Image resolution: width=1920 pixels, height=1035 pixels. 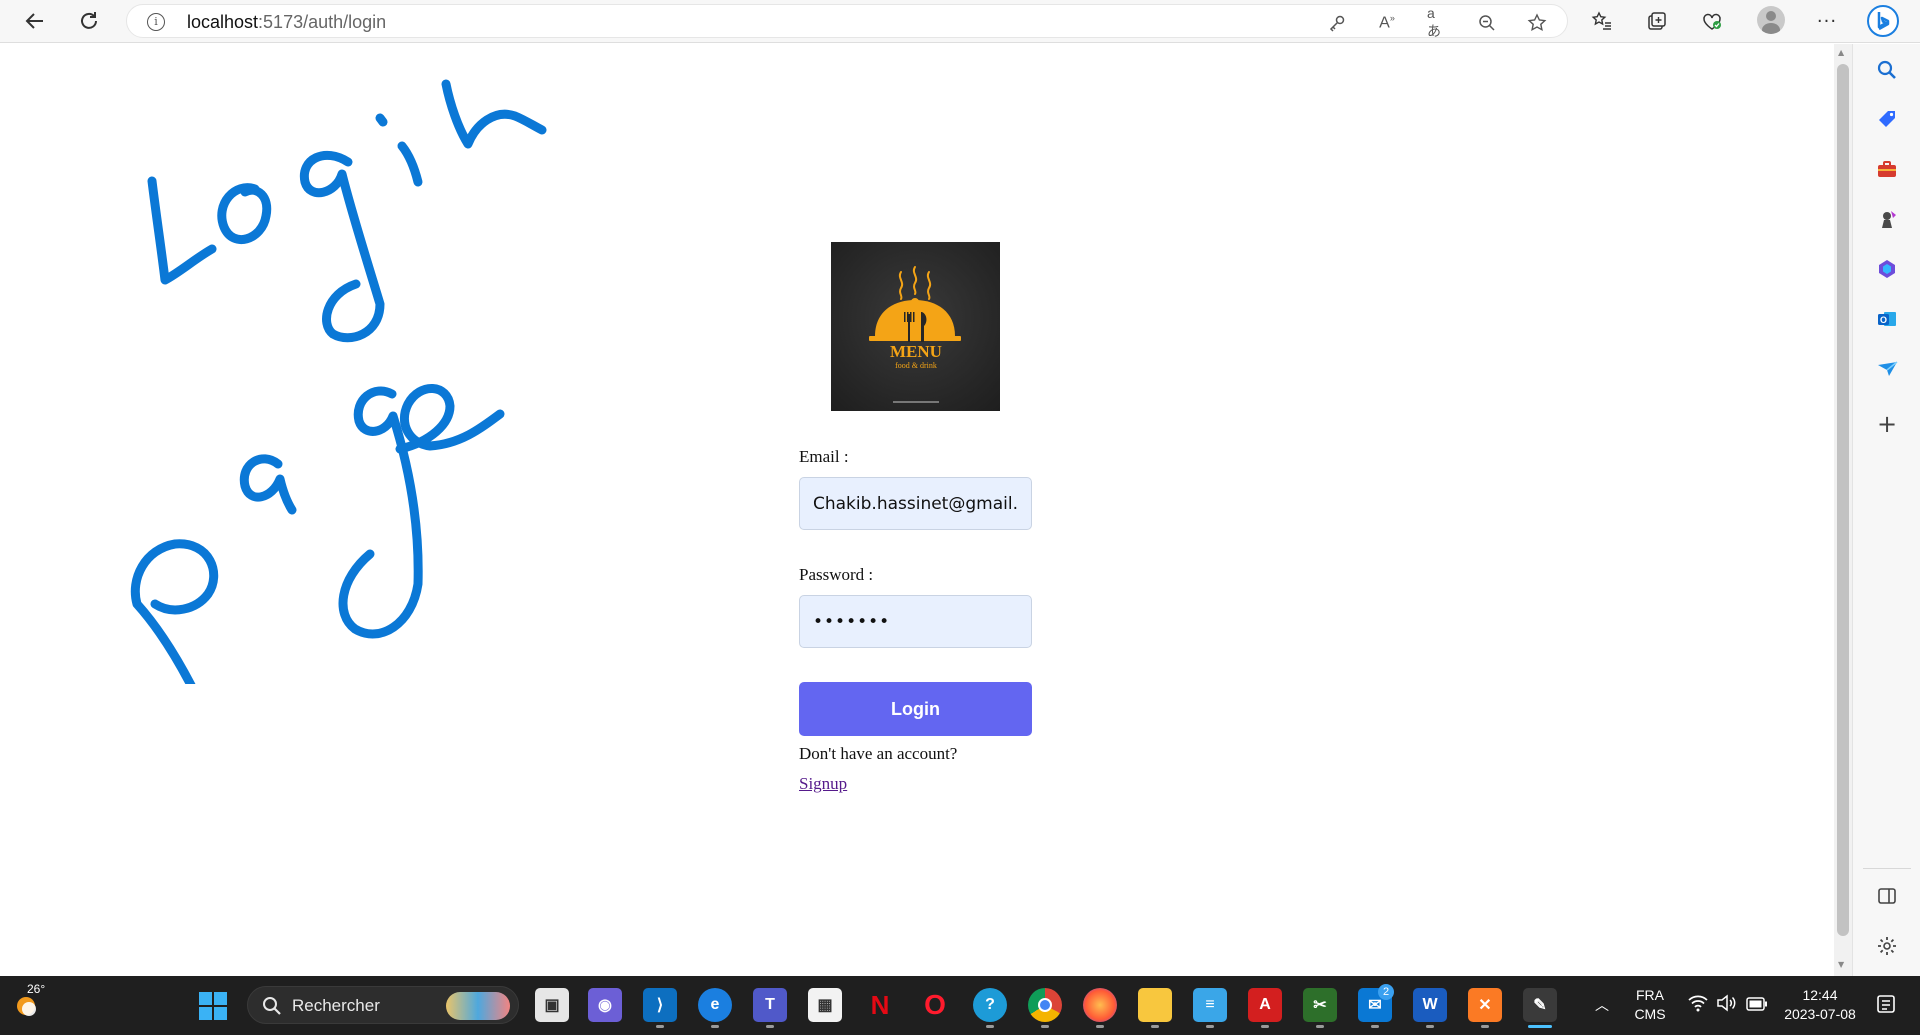 I want to click on collections-icon, so click(x=1657, y=21).